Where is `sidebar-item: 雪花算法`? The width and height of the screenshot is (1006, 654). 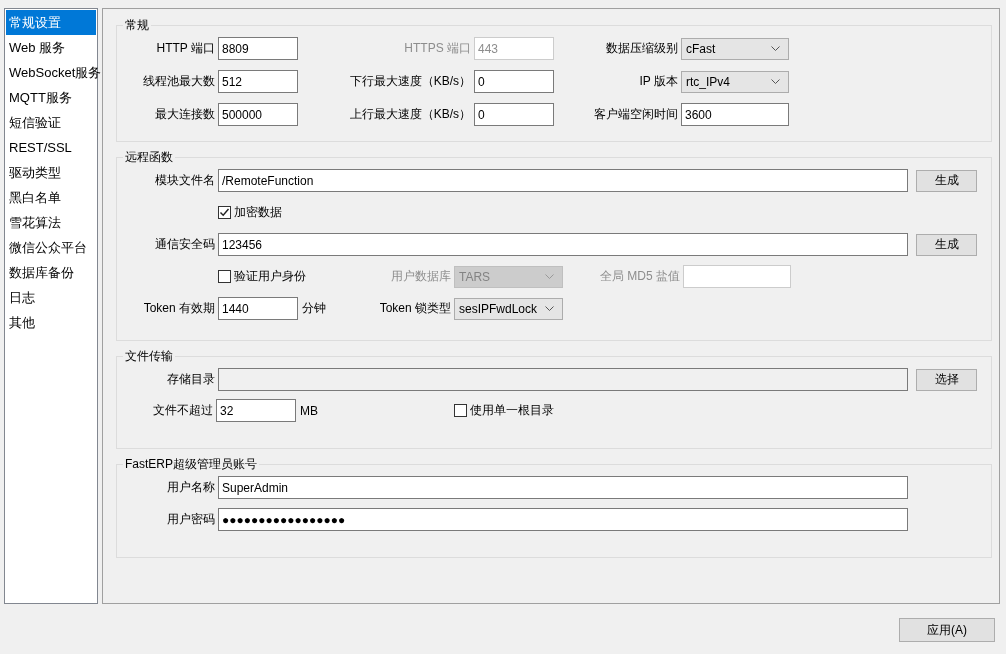 sidebar-item: 雪花算法 is located at coordinates (51, 222).